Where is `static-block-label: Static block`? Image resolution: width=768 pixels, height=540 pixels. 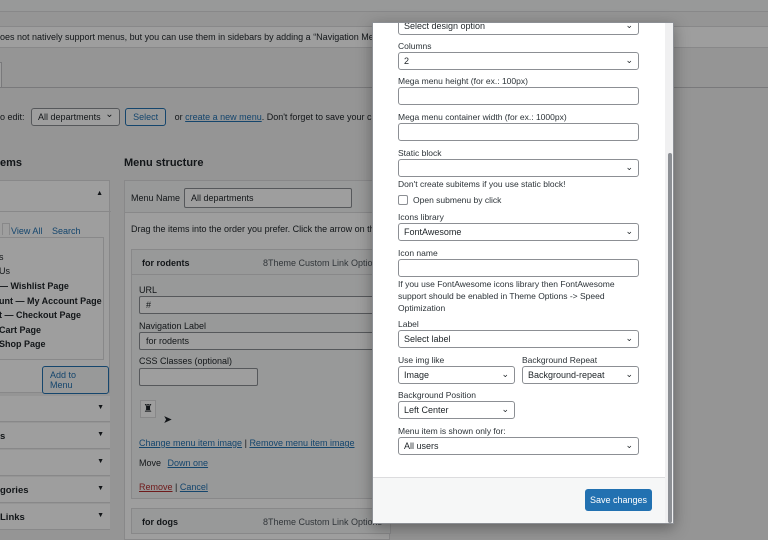
static-block-label: Static block is located at coordinates (420, 153).